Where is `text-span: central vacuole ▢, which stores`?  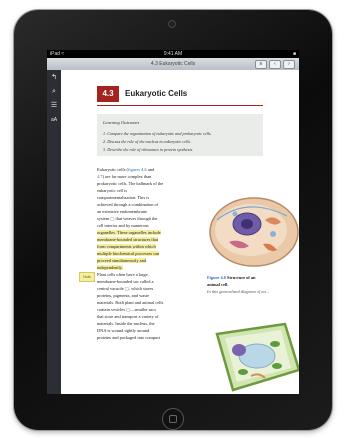 text-span: central vacuole ▢, which stores is located at coordinates (125, 288).